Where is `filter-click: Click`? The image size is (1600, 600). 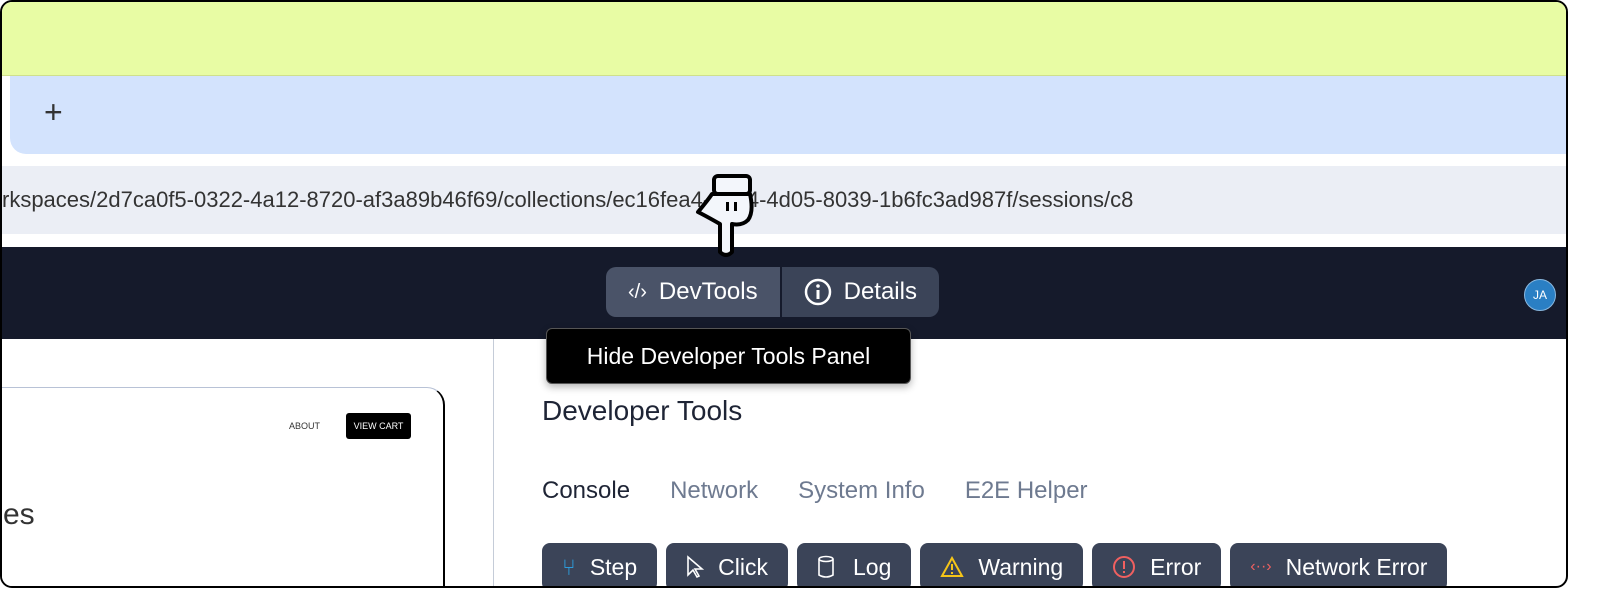 filter-click: Click is located at coordinates (727, 564).